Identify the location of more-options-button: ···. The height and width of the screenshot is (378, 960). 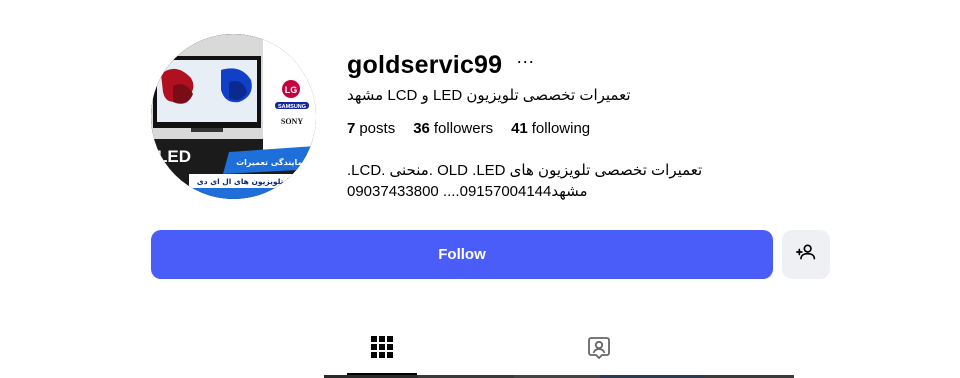
(525, 61).